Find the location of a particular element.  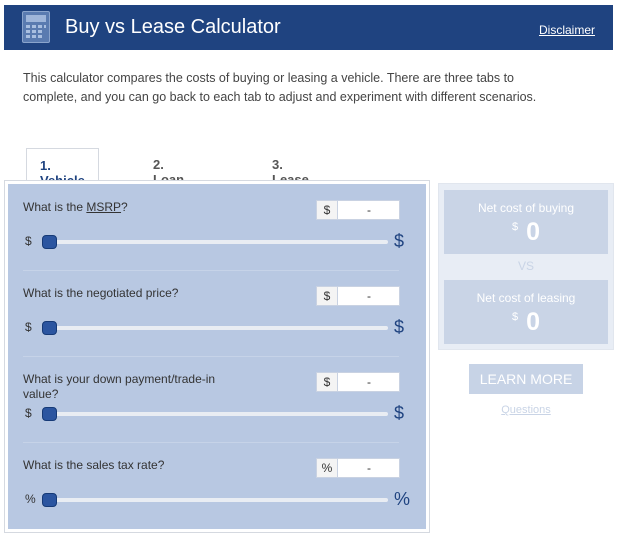

sales-tax-label: What is the sales tax rate? is located at coordinates (94, 465).